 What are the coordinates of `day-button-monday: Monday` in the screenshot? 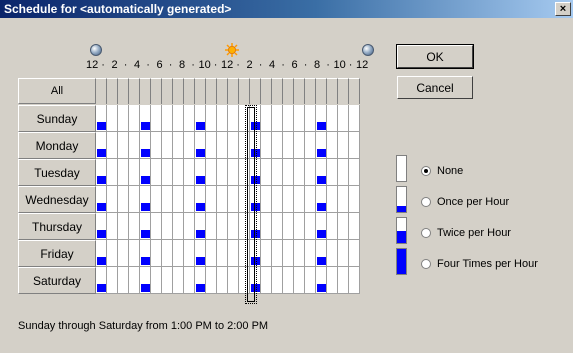 It's located at (57, 145).